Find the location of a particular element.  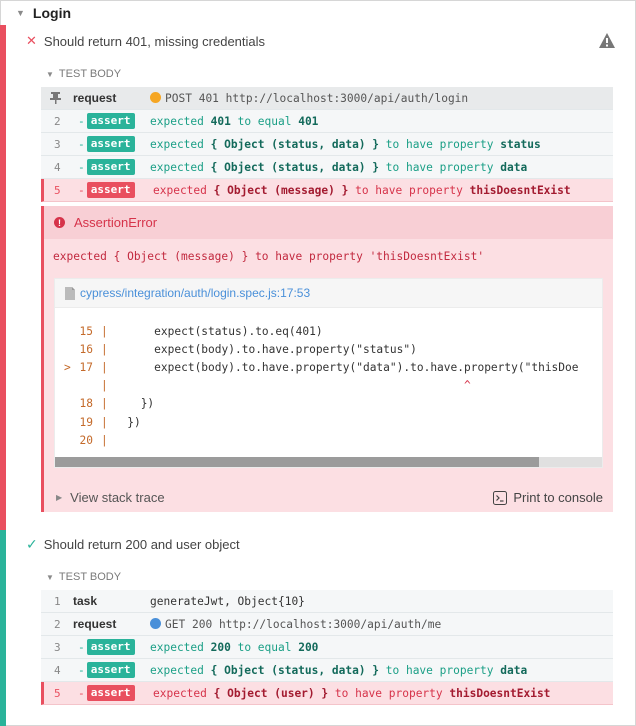

request-url: http://localhost:3000/api/auth/login is located at coordinates (347, 98).